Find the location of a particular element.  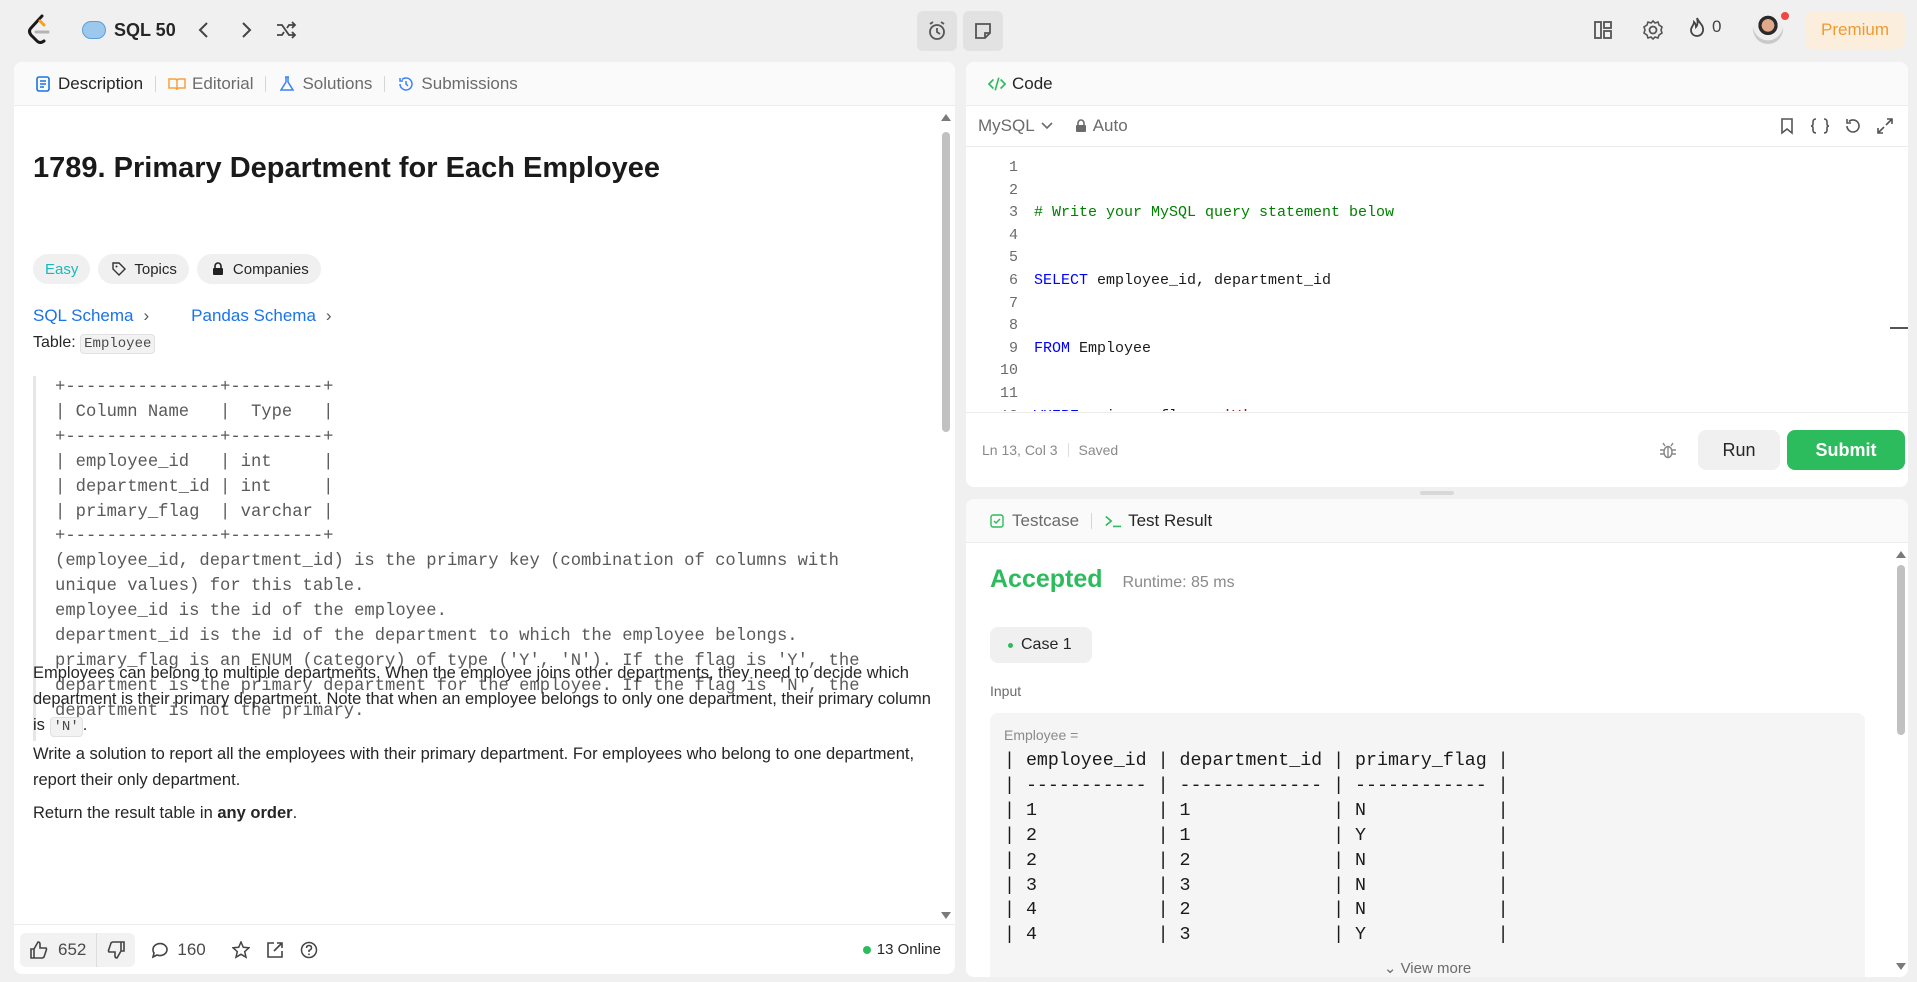

problem-list-button: SQL 50 is located at coordinates (129, 30).